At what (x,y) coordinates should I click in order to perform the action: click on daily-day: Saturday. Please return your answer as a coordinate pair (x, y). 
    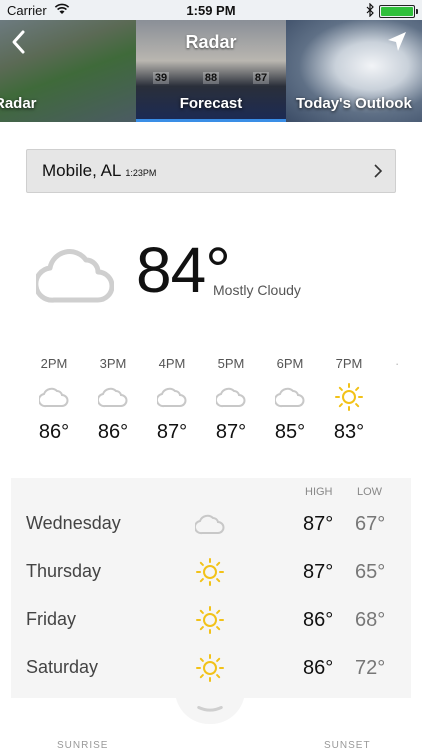
    Looking at the image, I should click on (62, 667).